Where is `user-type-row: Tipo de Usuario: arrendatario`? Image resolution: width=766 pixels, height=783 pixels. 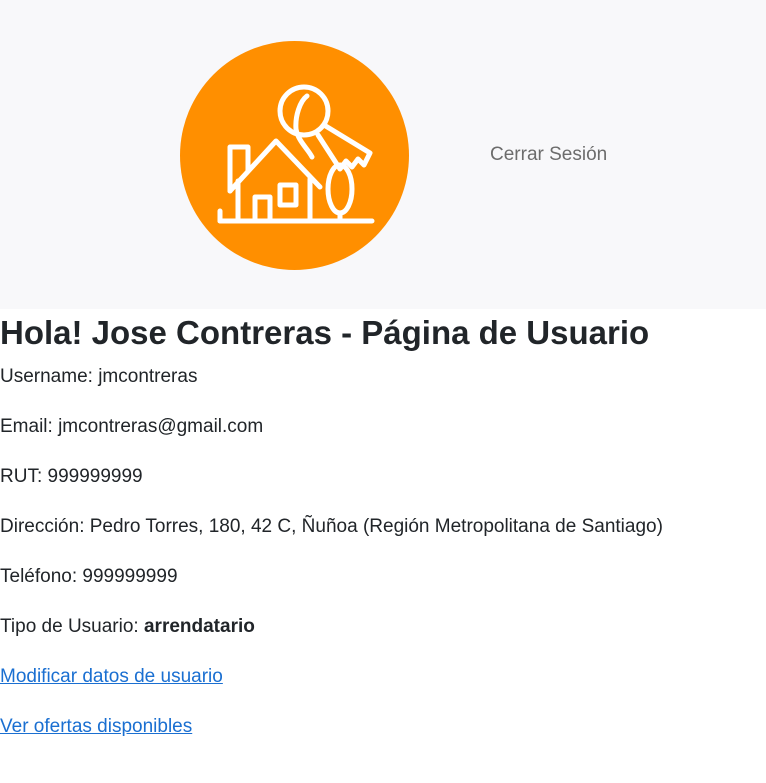
user-type-row: Tipo de Usuario: arrendatario is located at coordinates (127, 627).